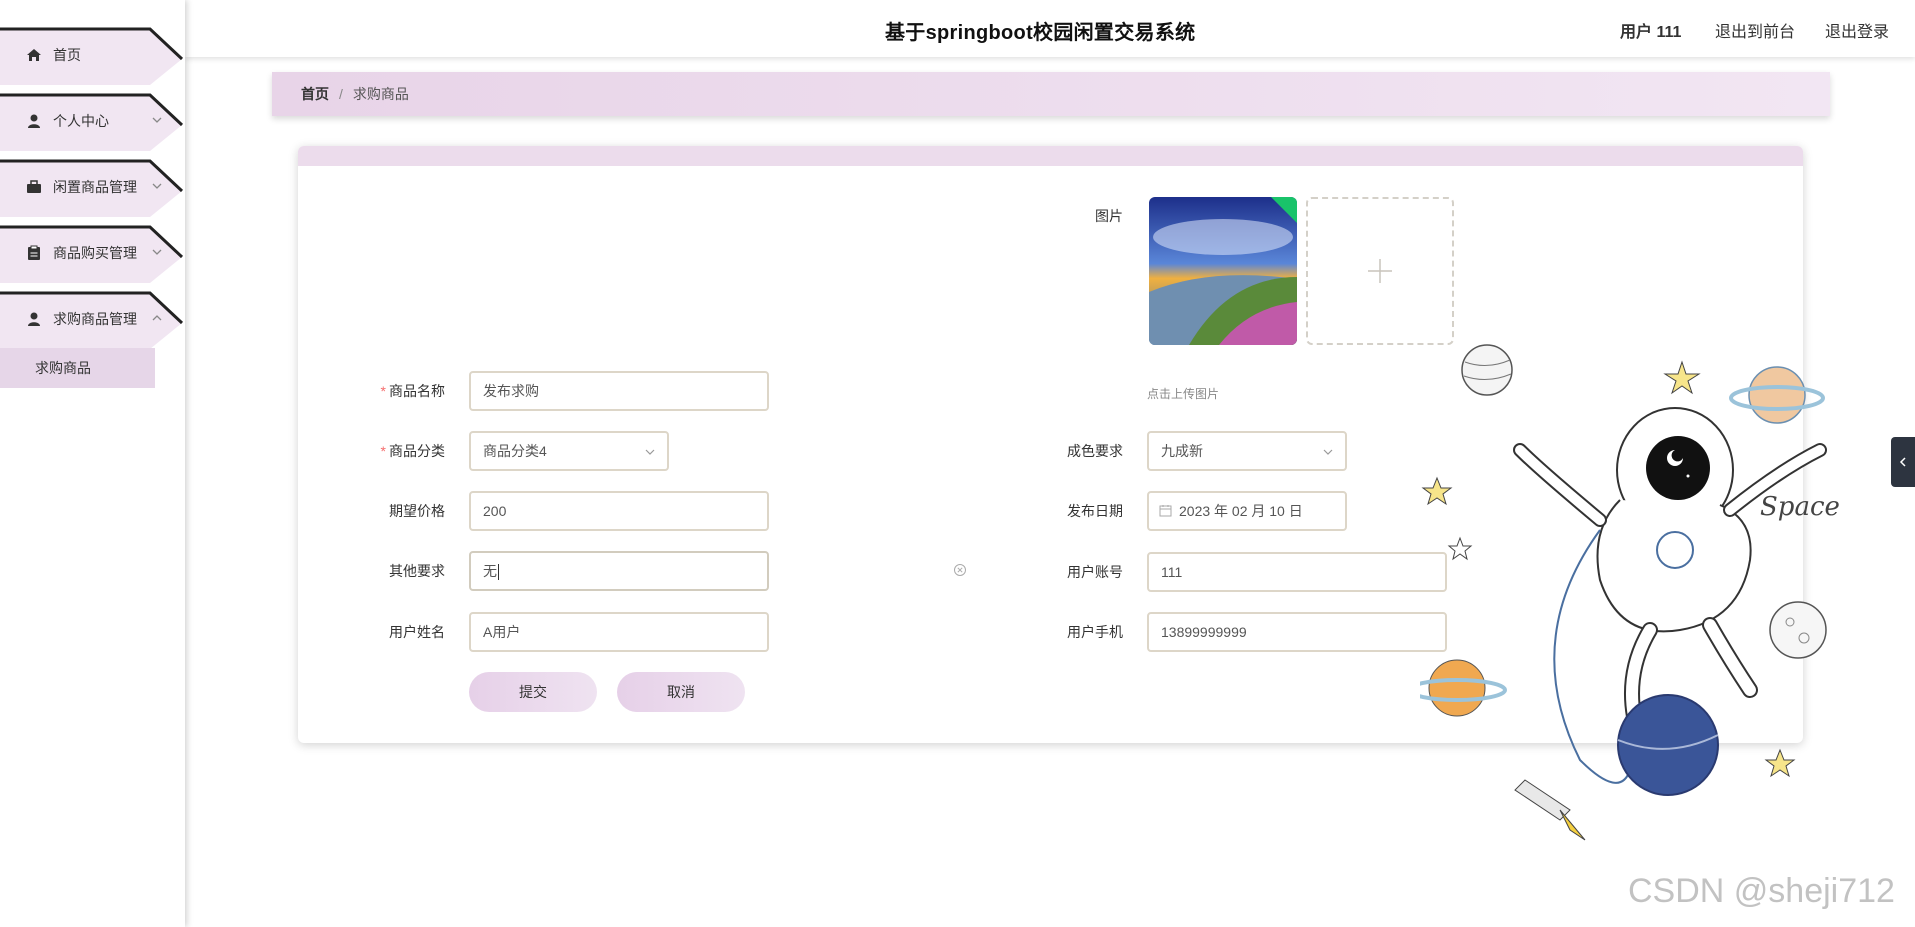  I want to click on sidebar-item-idle-goods: 闲置商品管理, so click(92, 188).